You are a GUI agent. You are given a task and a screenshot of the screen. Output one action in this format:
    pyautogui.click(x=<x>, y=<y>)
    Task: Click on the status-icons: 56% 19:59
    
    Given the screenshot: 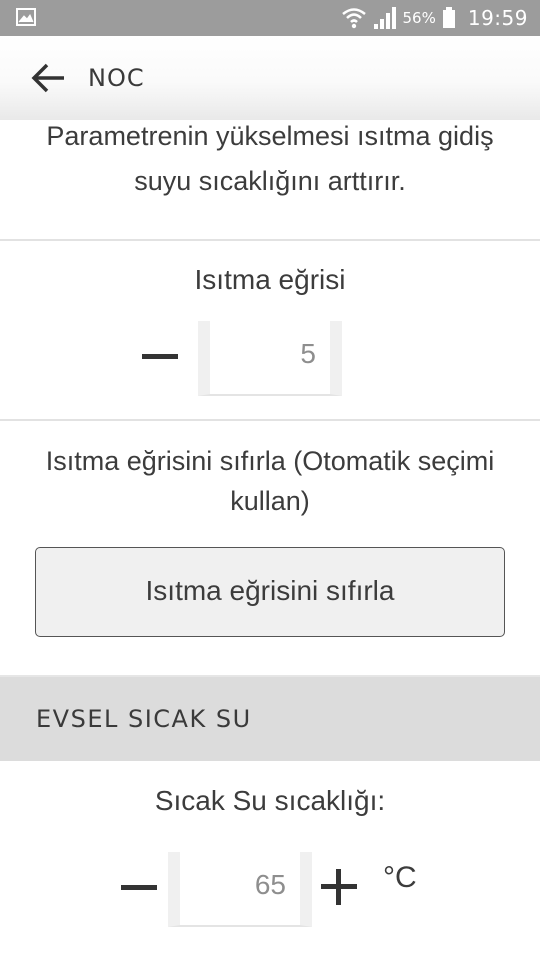 What is the action you would take?
    pyautogui.click(x=434, y=18)
    